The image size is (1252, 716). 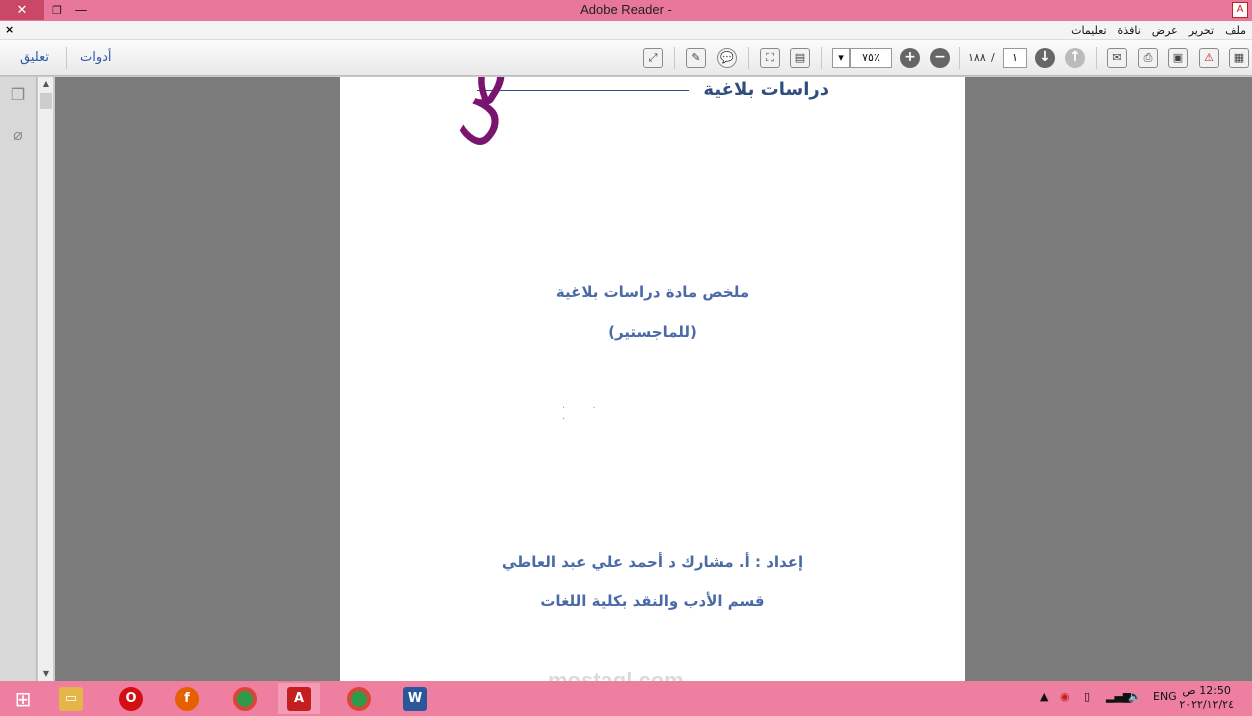 What do you see at coordinates (800, 58) in the screenshot?
I see `fit-width-icon: ▤` at bounding box center [800, 58].